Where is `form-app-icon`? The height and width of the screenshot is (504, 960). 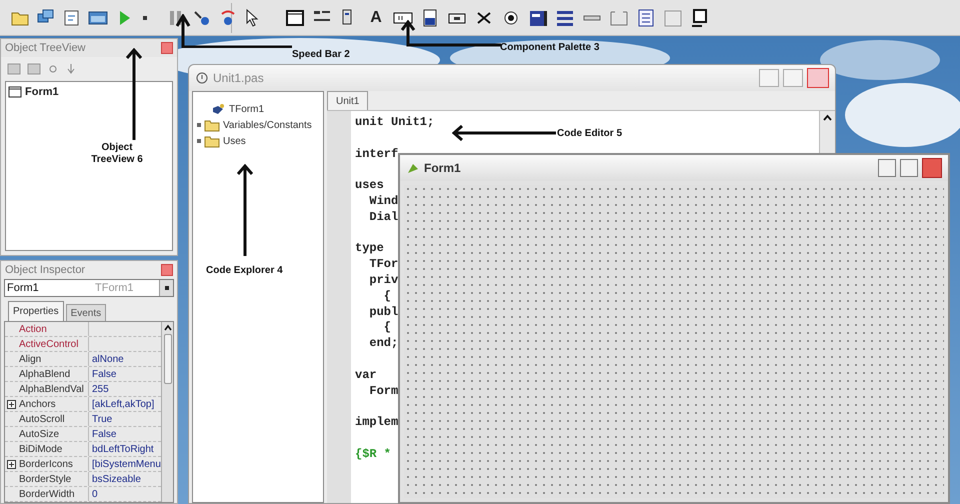
form-app-icon is located at coordinates (413, 168).